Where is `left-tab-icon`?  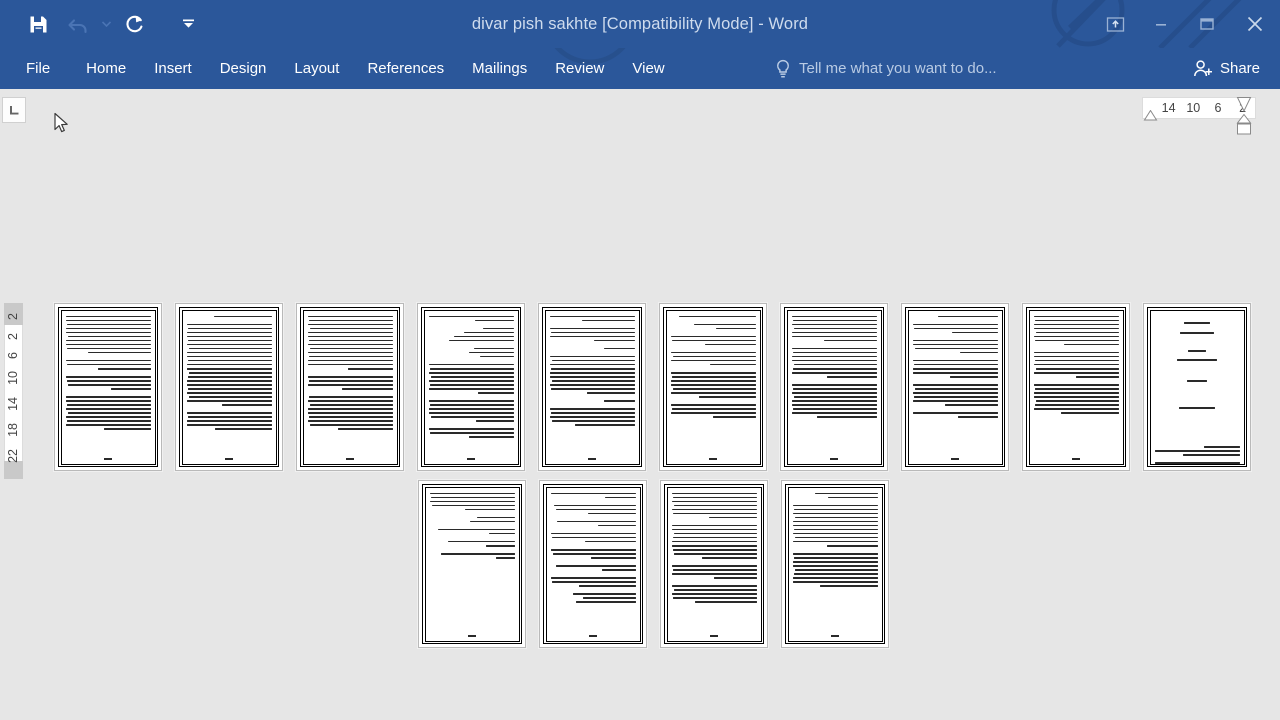 left-tab-icon is located at coordinates (13, 109).